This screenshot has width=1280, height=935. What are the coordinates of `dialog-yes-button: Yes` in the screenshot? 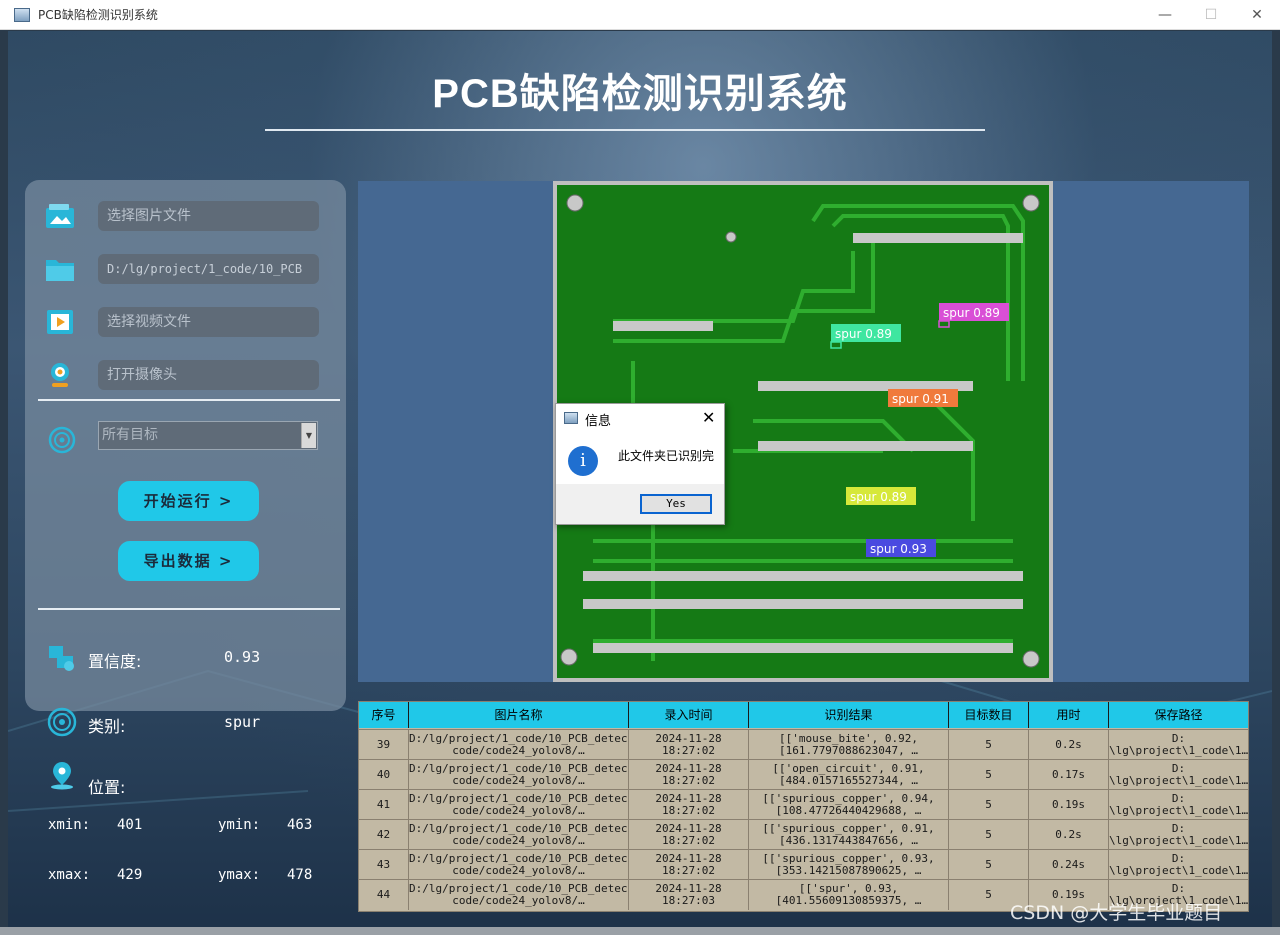 It's located at (676, 504).